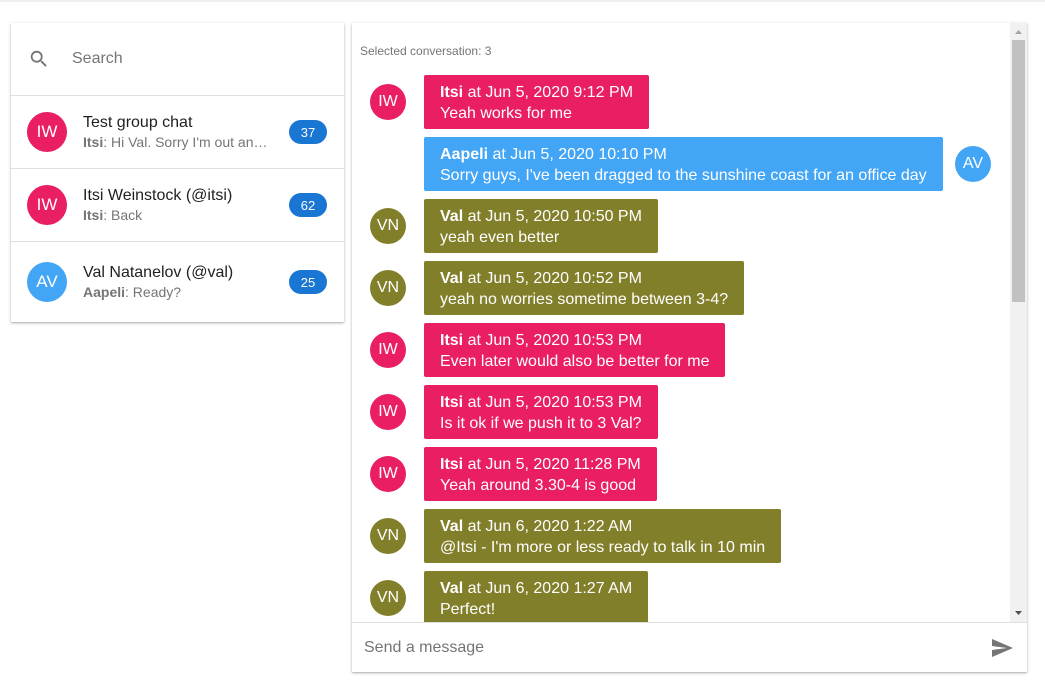  Describe the element at coordinates (552, 216) in the screenshot. I see `message-time: at Jun 5, 2020 10:50 PM` at that location.